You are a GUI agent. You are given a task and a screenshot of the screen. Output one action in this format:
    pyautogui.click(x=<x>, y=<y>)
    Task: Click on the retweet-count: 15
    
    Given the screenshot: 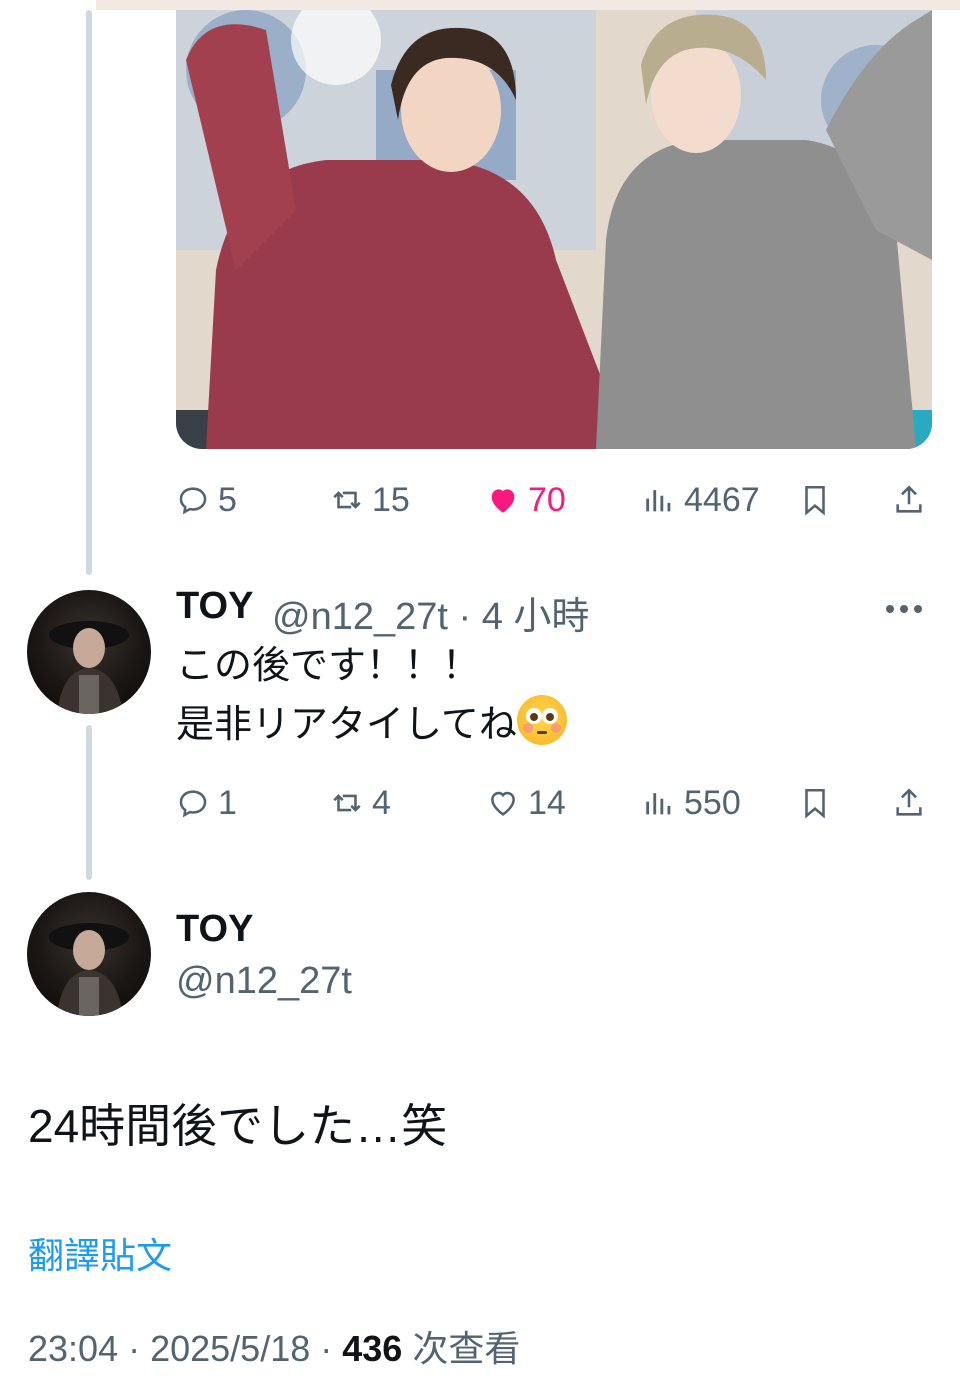 What is the action you would take?
    pyautogui.click(x=391, y=499)
    